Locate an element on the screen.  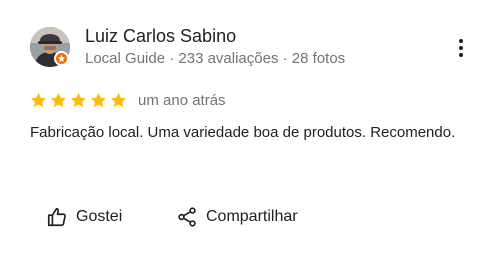
reviewer-meta: Local Guide · 233 avaliações · 28 fotos is located at coordinates (215, 58).